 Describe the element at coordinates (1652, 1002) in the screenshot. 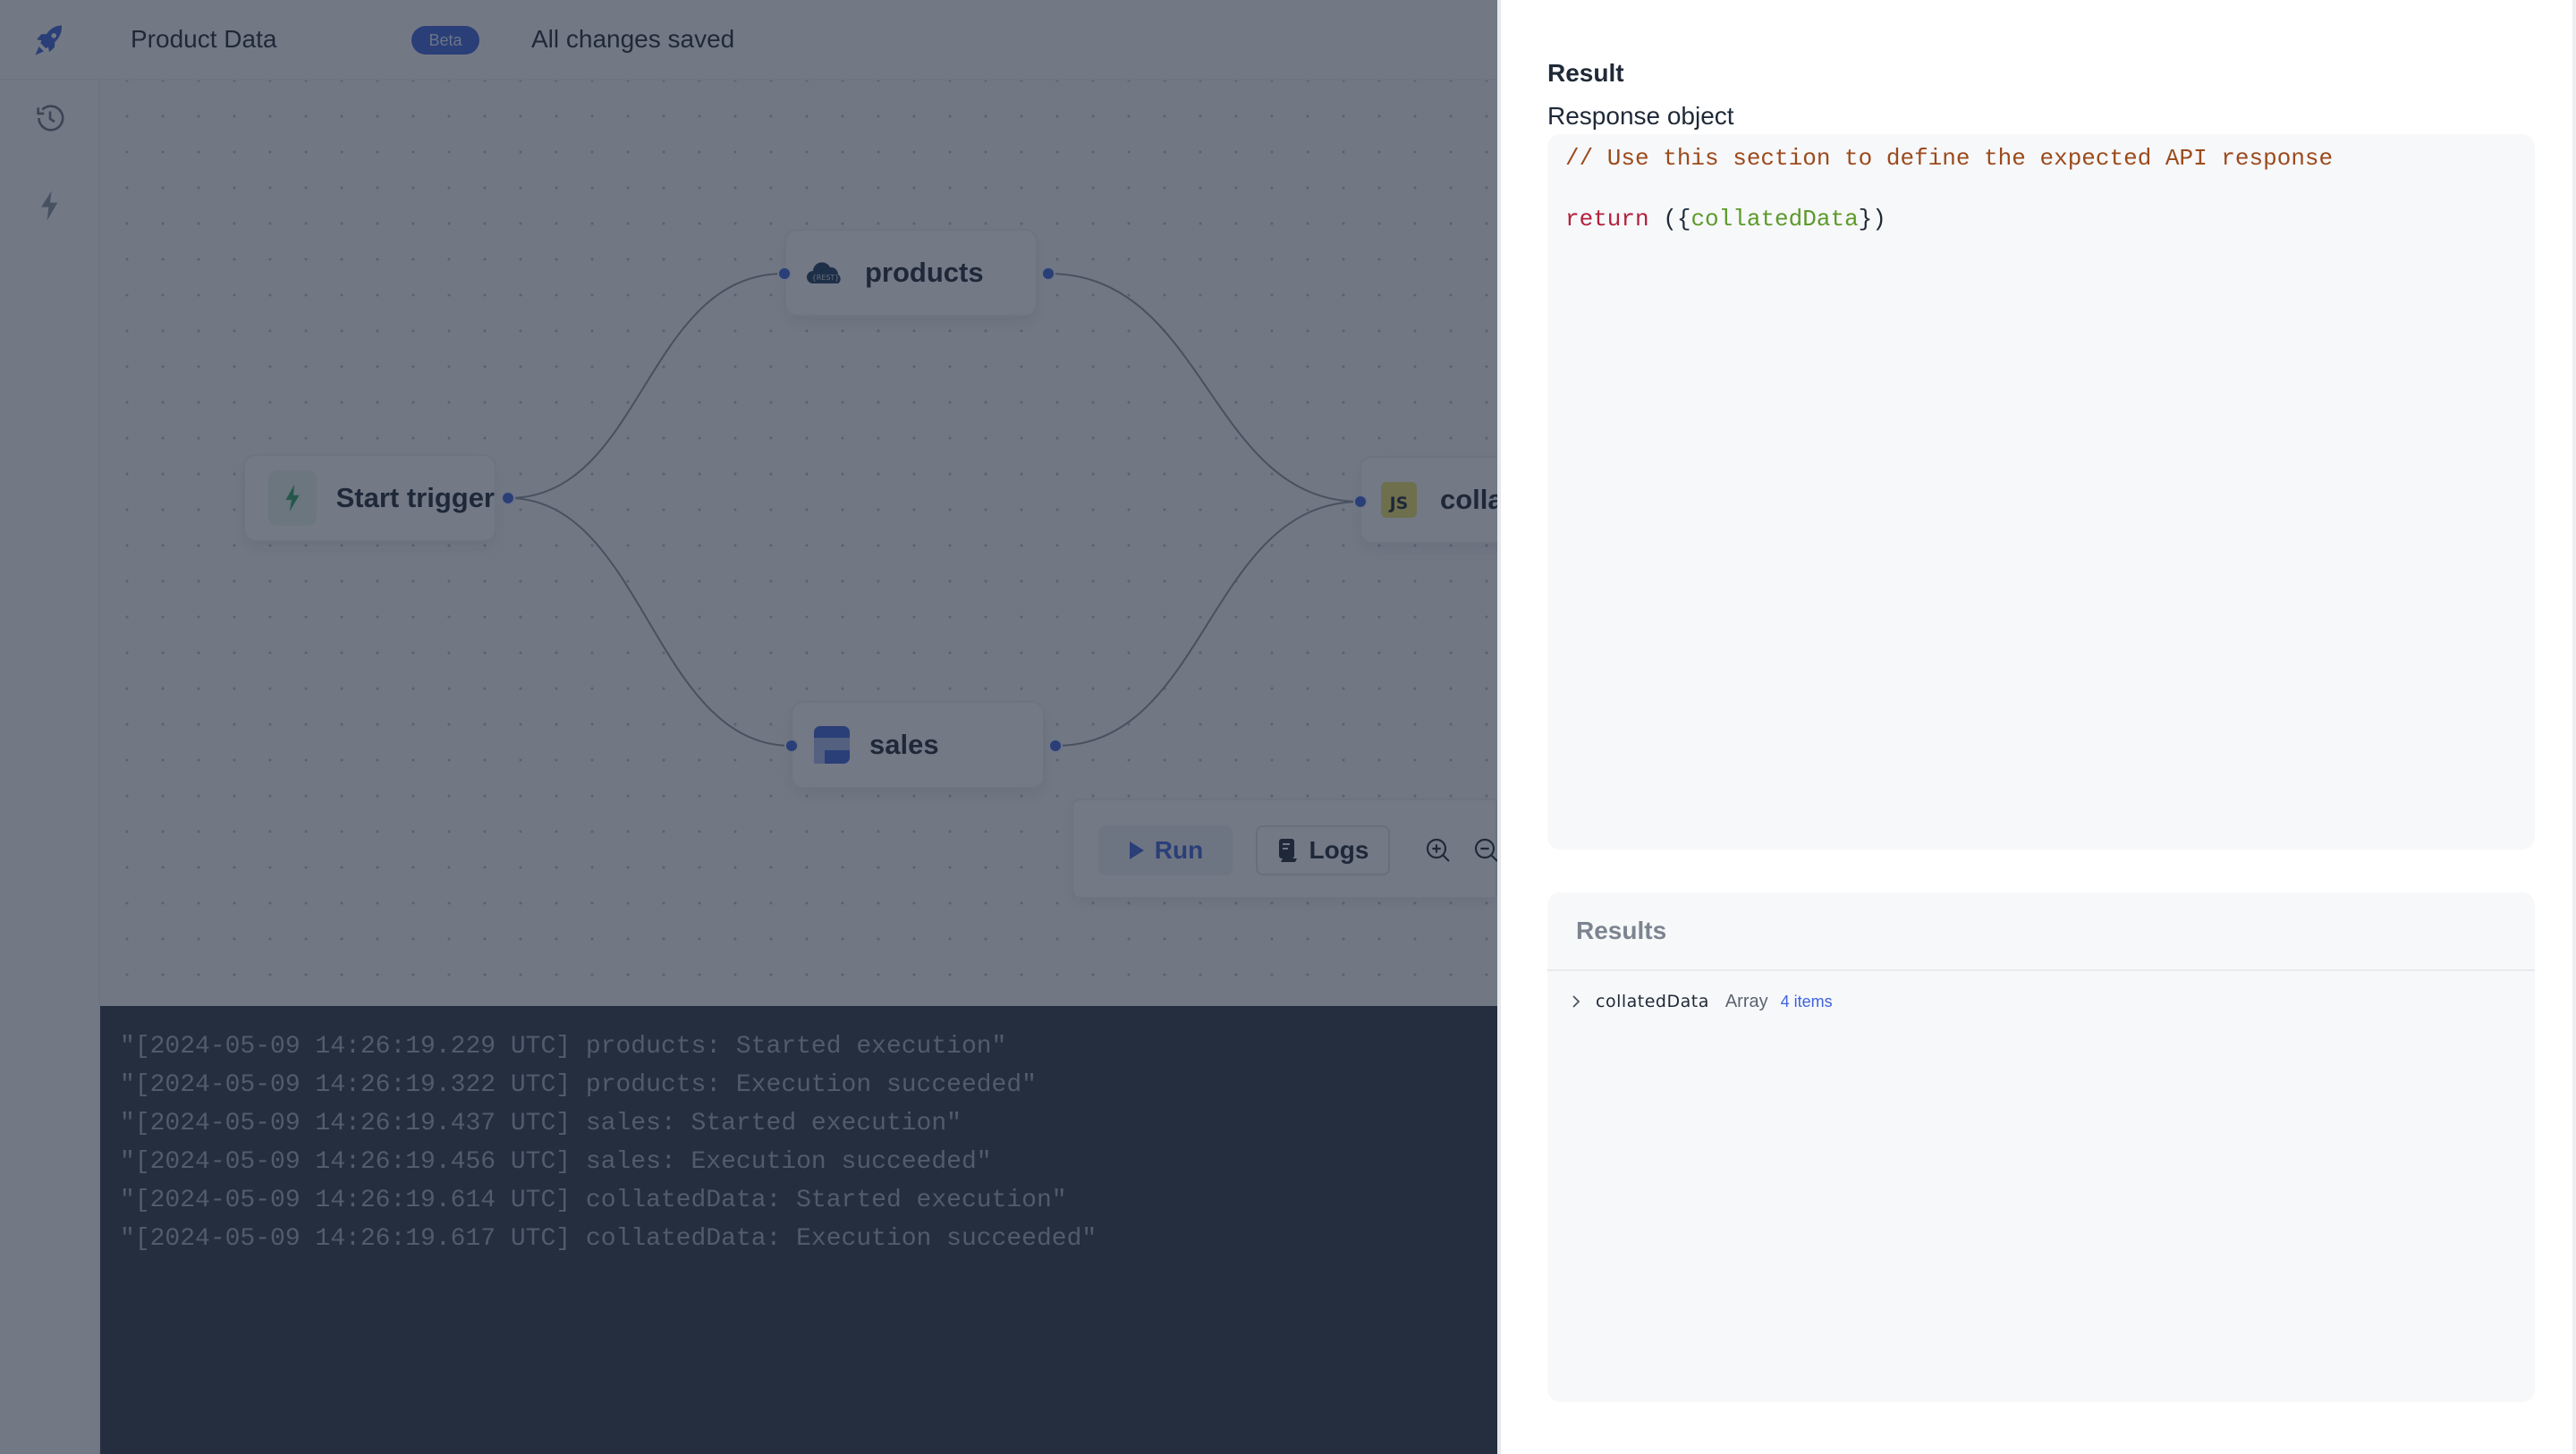

I see `result-key: collatedData` at that location.